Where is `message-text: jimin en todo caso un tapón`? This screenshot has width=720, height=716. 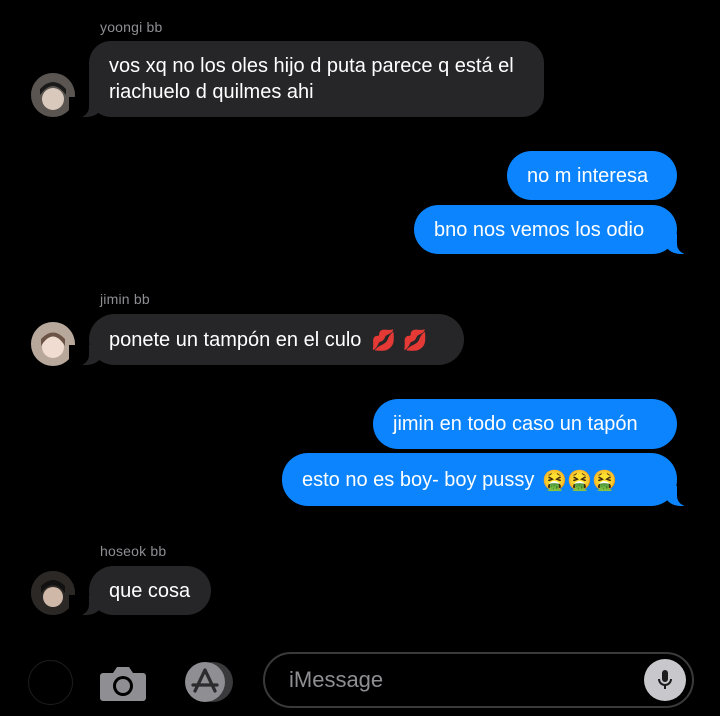 message-text: jimin en todo caso un tapón is located at coordinates (515, 424).